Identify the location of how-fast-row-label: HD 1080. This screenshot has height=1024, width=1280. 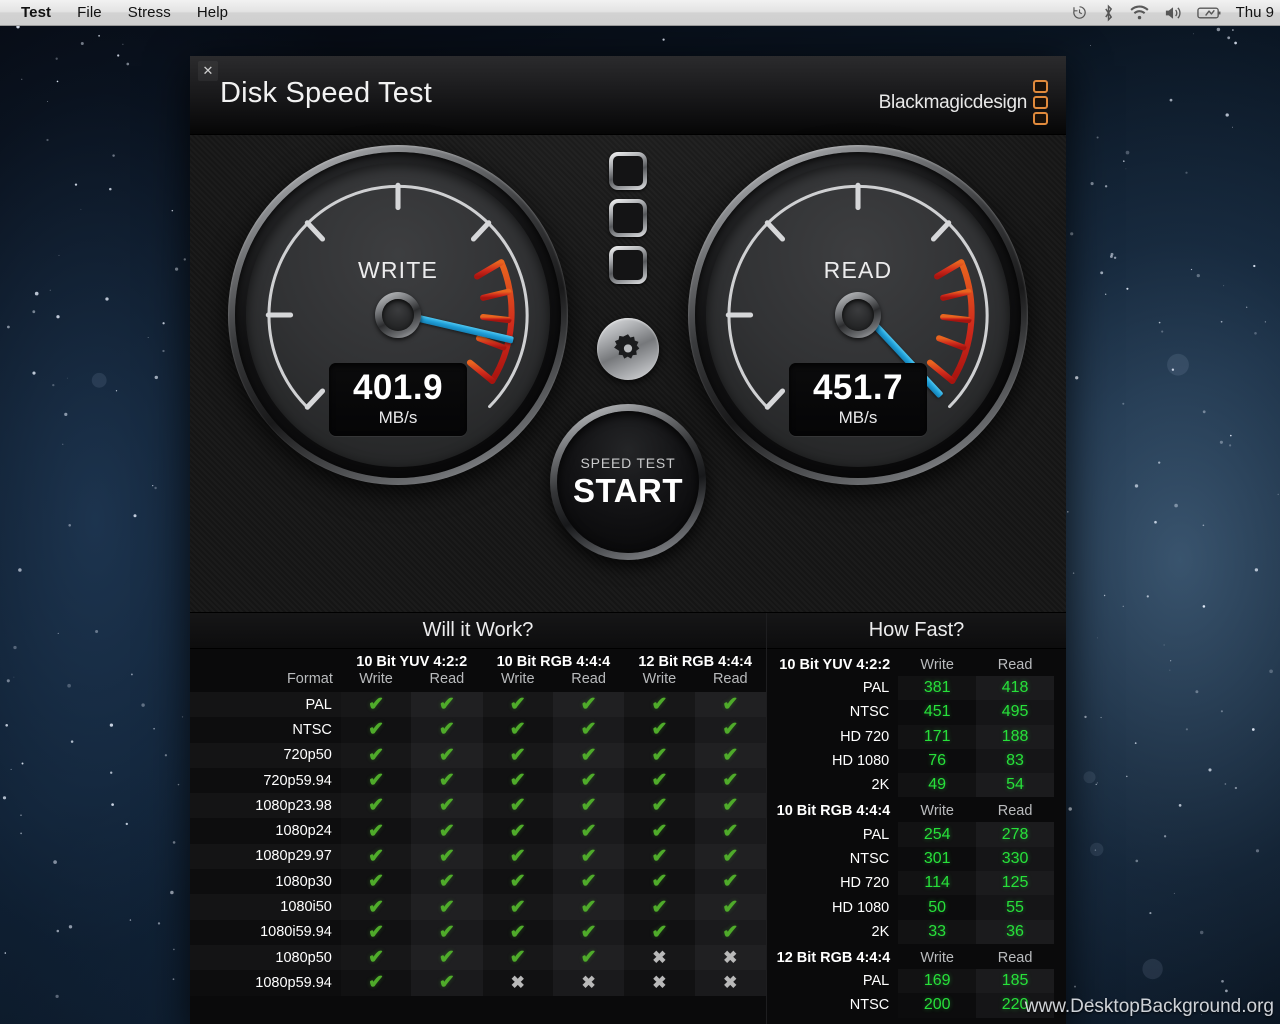
(861, 907).